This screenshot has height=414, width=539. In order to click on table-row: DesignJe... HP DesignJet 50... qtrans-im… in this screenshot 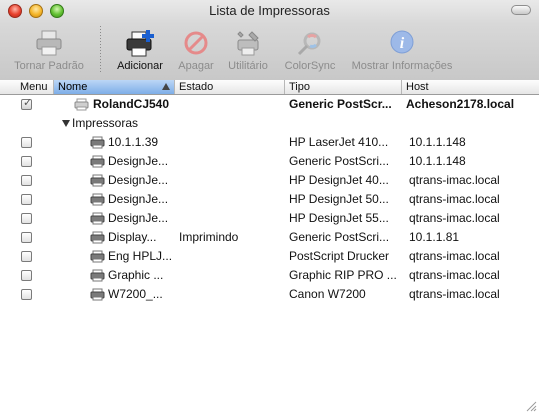, I will do `click(269, 199)`.